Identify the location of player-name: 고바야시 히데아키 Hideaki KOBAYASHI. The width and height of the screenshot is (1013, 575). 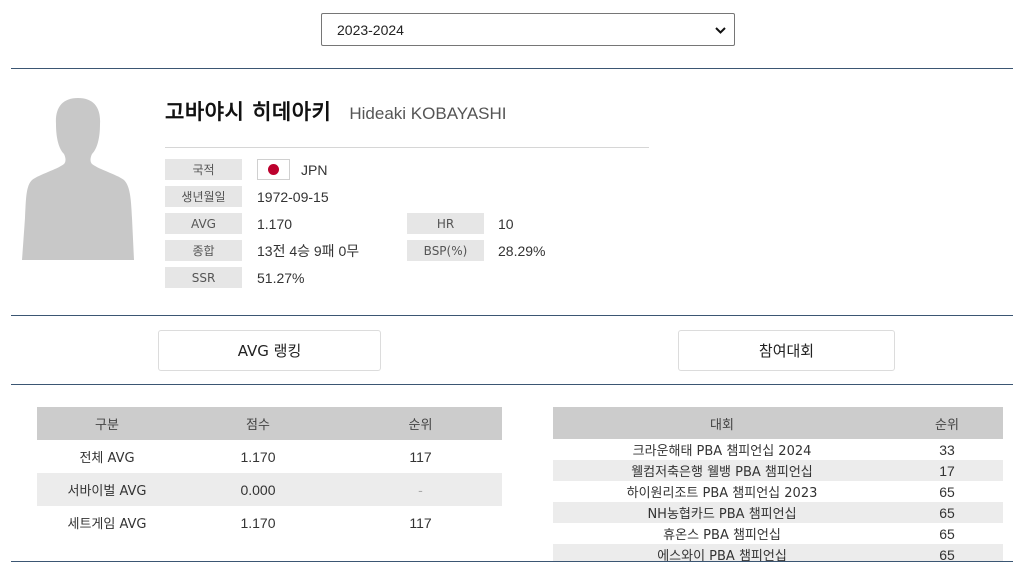
(336, 111).